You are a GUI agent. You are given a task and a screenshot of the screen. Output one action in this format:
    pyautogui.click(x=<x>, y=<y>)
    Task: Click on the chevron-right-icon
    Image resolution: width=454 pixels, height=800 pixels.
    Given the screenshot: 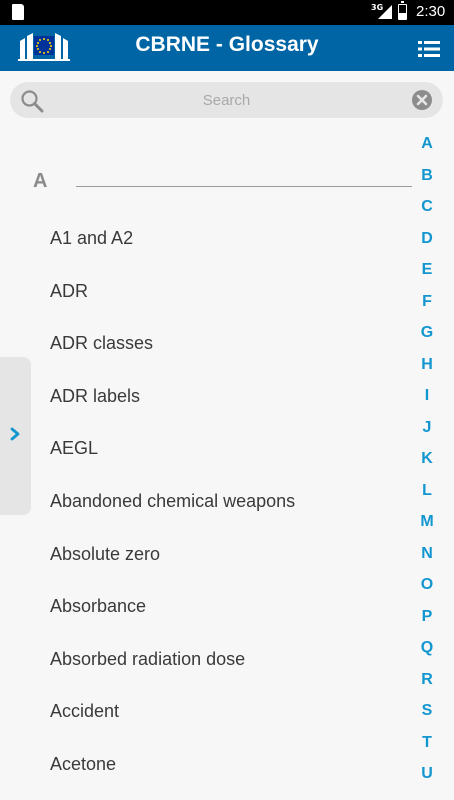 What is the action you would take?
    pyautogui.click(x=15, y=434)
    